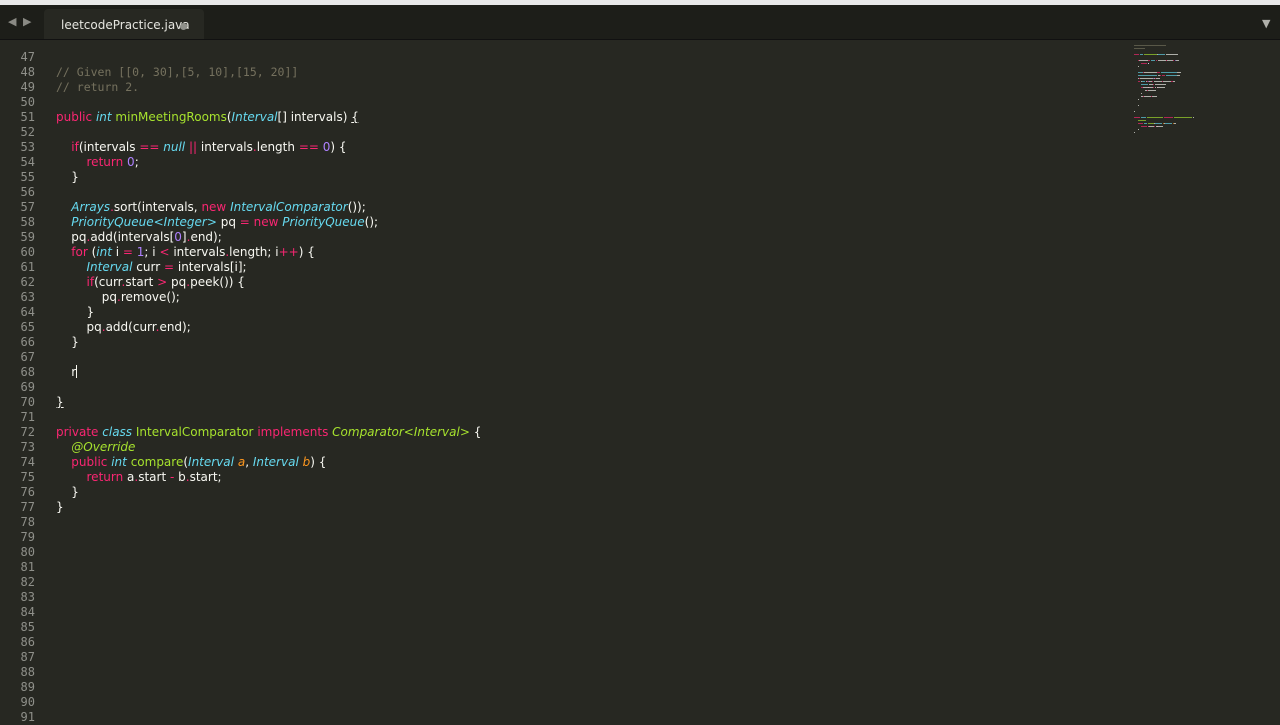 Image resolution: width=1280 pixels, height=725 pixels. What do you see at coordinates (17, 567) in the screenshot?
I see `line-number: 81` at bounding box center [17, 567].